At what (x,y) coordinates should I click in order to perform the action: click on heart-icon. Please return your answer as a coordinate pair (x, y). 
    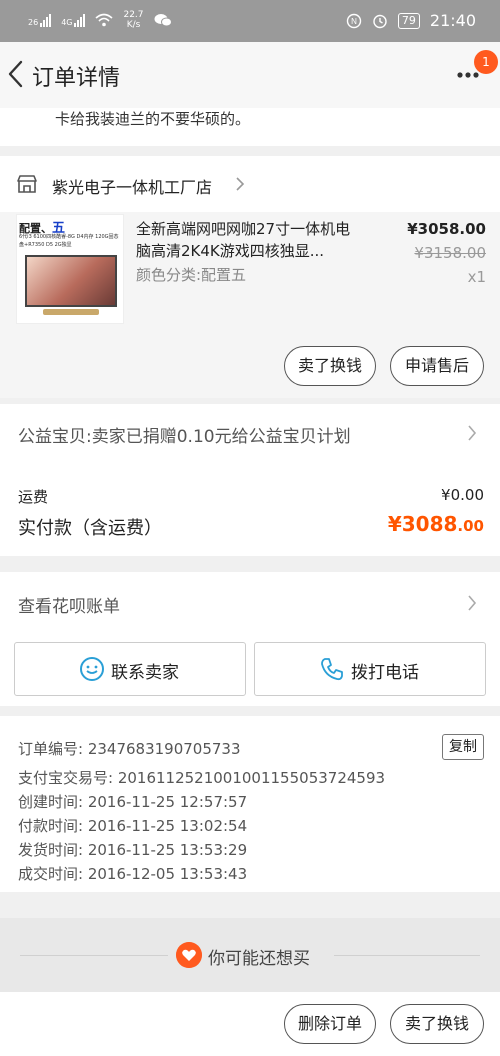
    Looking at the image, I should click on (189, 955).